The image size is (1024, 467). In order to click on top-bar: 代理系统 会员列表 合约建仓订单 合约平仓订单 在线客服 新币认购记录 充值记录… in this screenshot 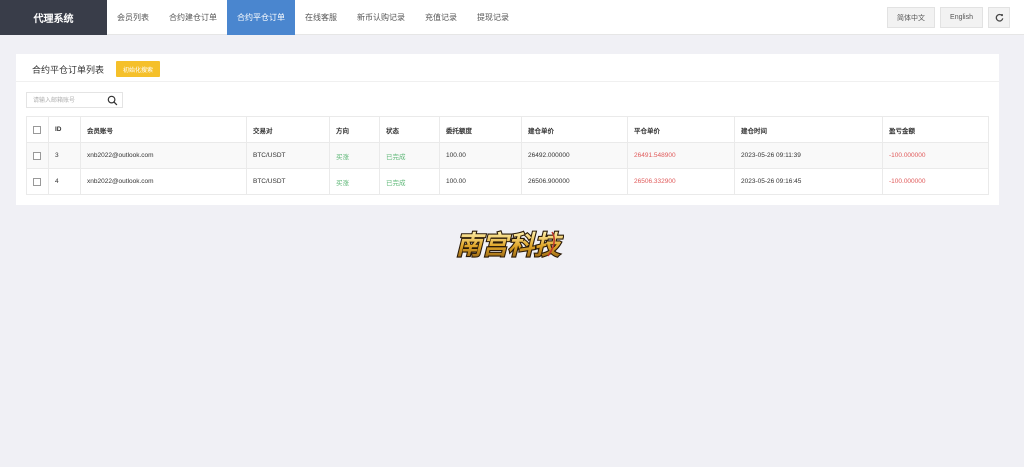, I will do `click(512, 17)`.